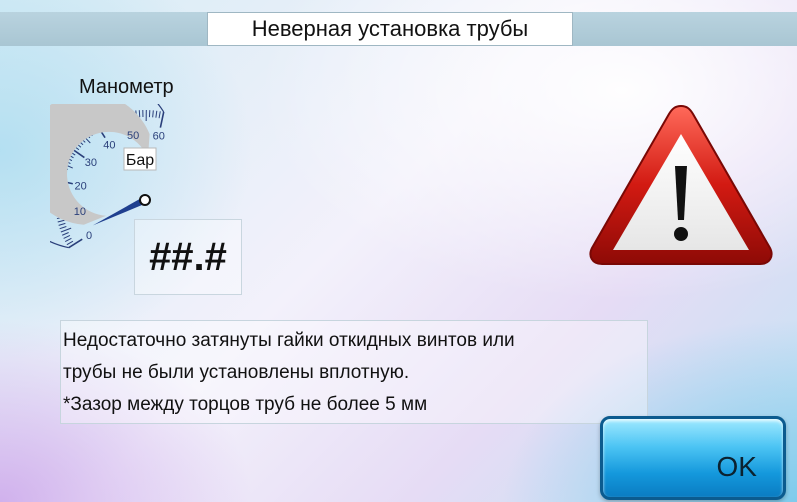  I want to click on ok-button: OK, so click(693, 458).